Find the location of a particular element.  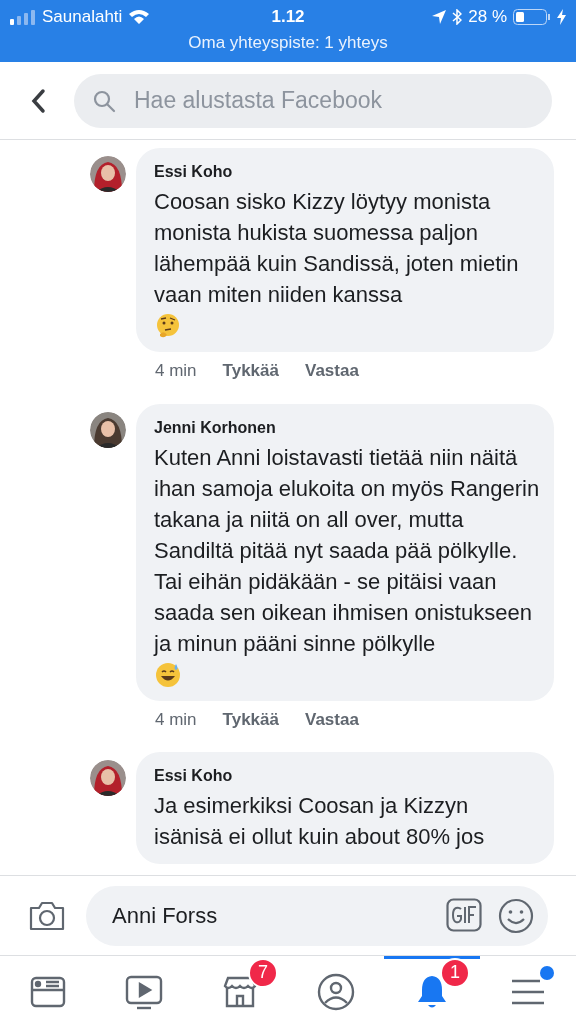

location-arrow-icon is located at coordinates (439, 17).